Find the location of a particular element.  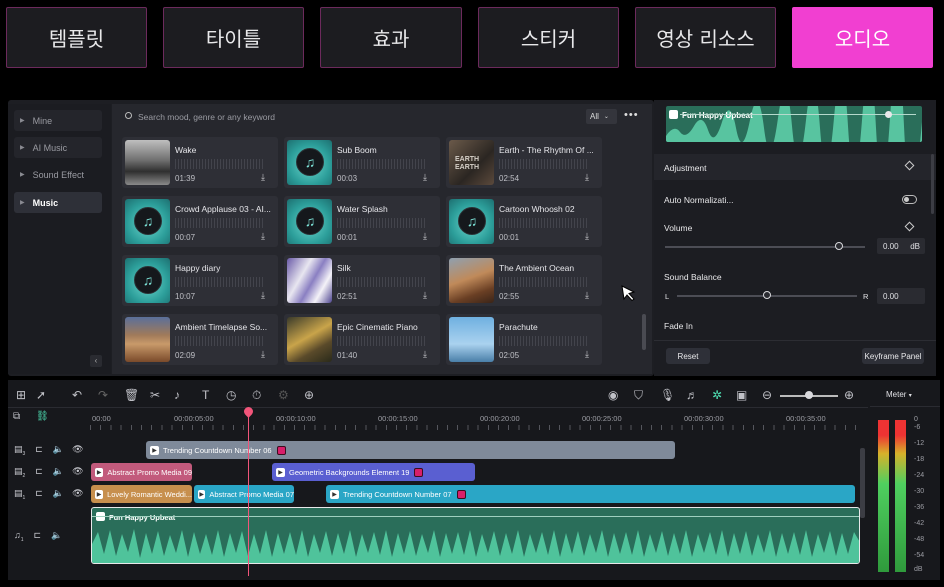

add-icon: ⊕ is located at coordinates (309, 395).